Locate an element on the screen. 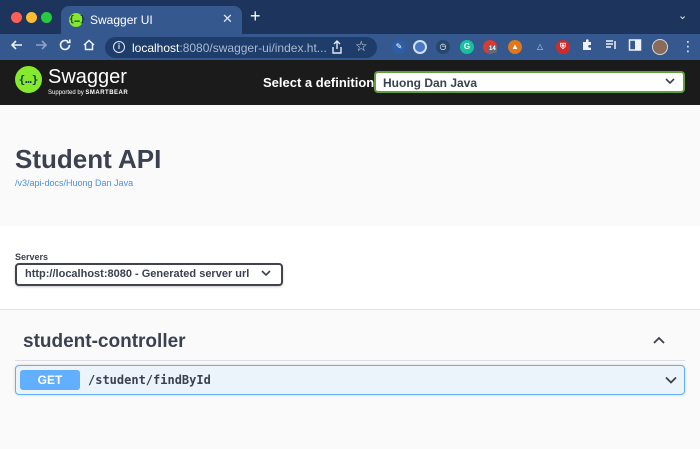 The image size is (700, 449). extension-badge-icon: 14 is located at coordinates (490, 47).